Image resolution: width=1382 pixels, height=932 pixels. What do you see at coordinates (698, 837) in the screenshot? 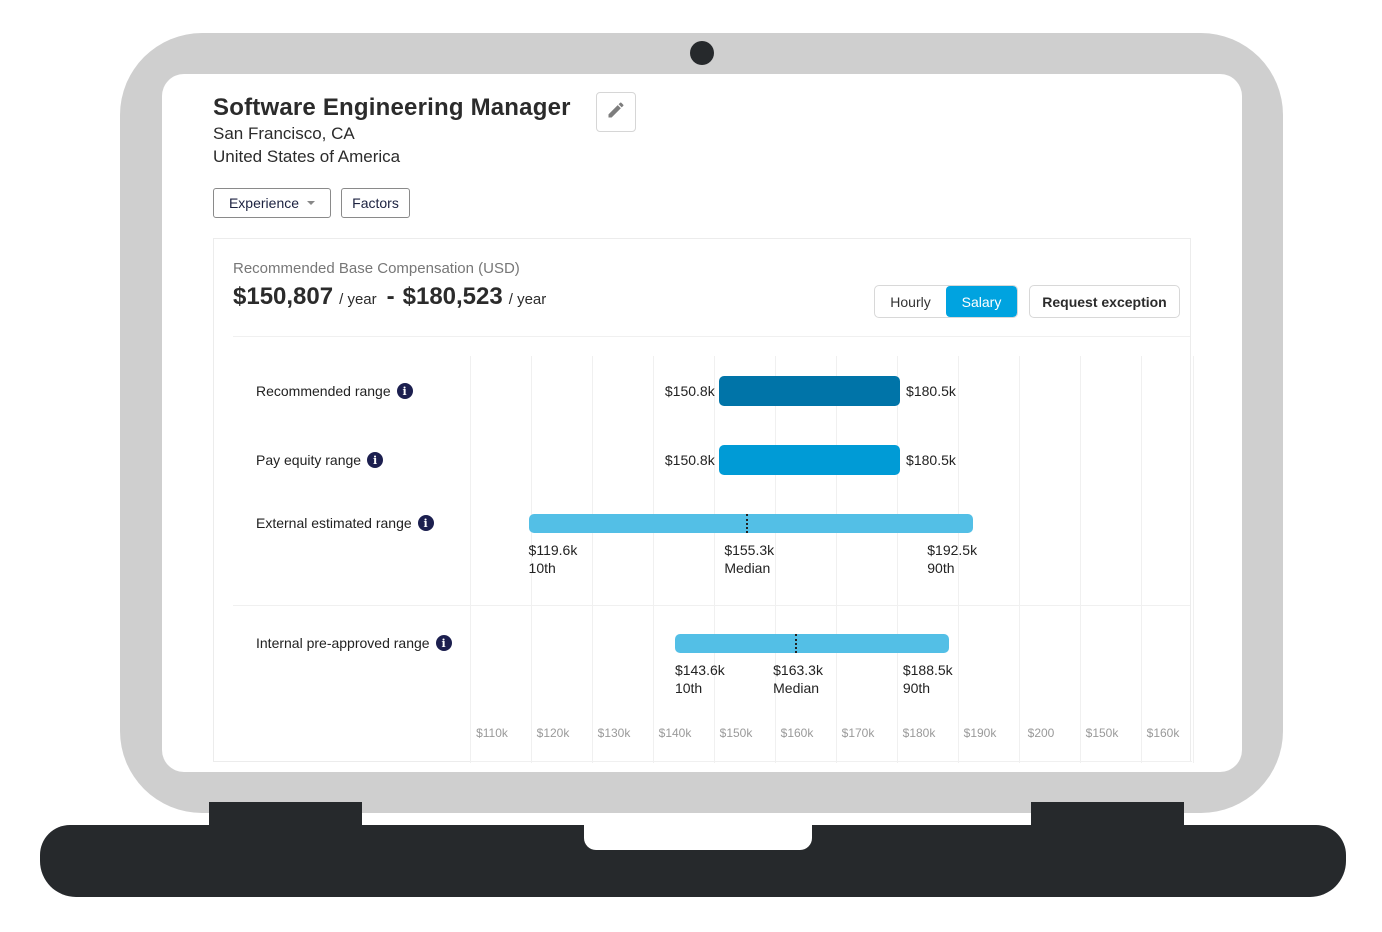
I see `laptop-notch` at bounding box center [698, 837].